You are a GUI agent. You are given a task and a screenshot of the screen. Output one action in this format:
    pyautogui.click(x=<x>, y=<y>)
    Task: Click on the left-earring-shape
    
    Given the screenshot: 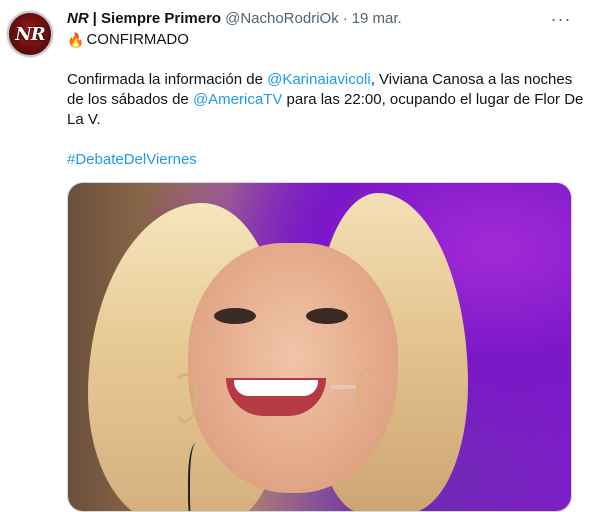 What is the action you would take?
    pyautogui.click(x=185, y=398)
    